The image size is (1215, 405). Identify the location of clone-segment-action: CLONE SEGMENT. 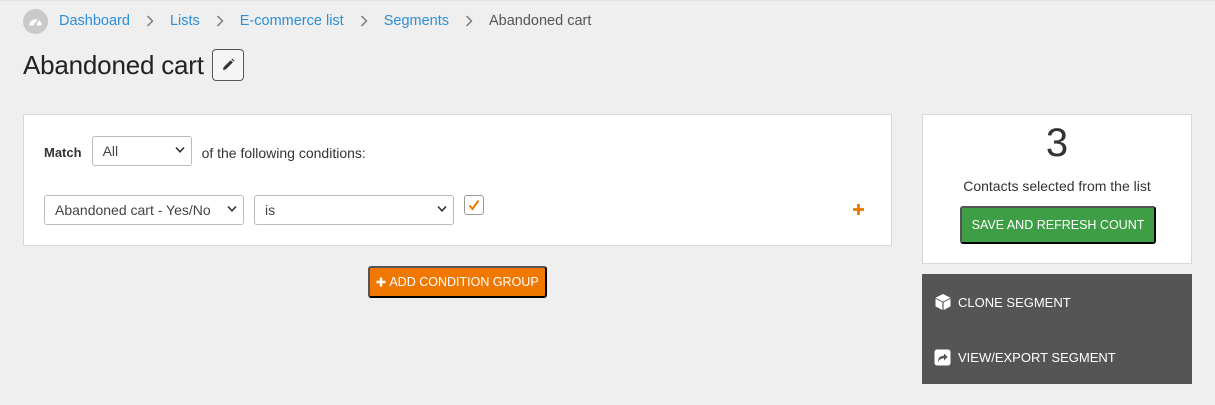
(1002, 302).